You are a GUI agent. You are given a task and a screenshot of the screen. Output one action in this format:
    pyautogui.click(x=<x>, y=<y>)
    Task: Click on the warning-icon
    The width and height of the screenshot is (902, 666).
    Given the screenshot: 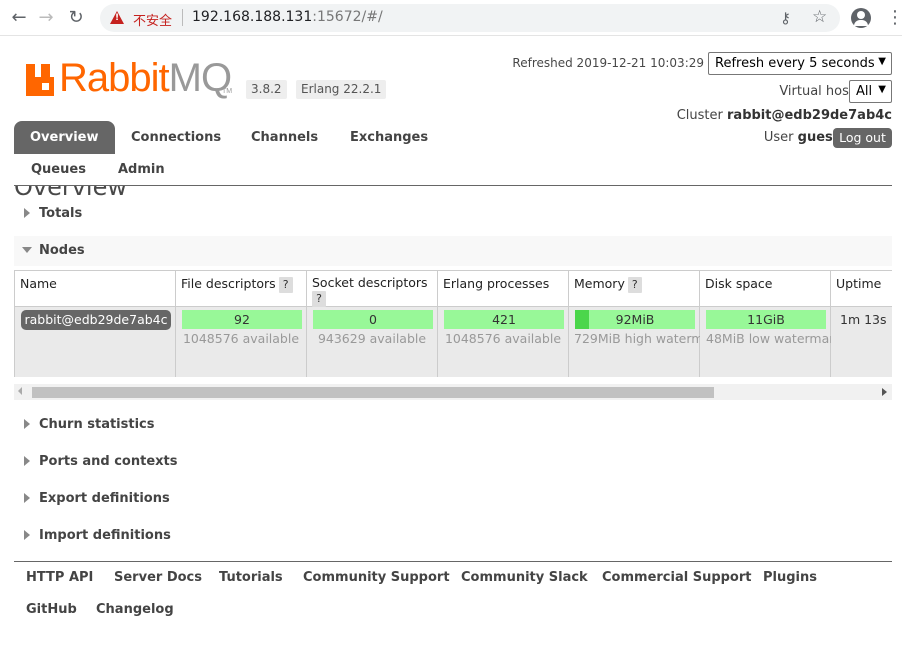 What is the action you would take?
    pyautogui.click(x=117, y=17)
    